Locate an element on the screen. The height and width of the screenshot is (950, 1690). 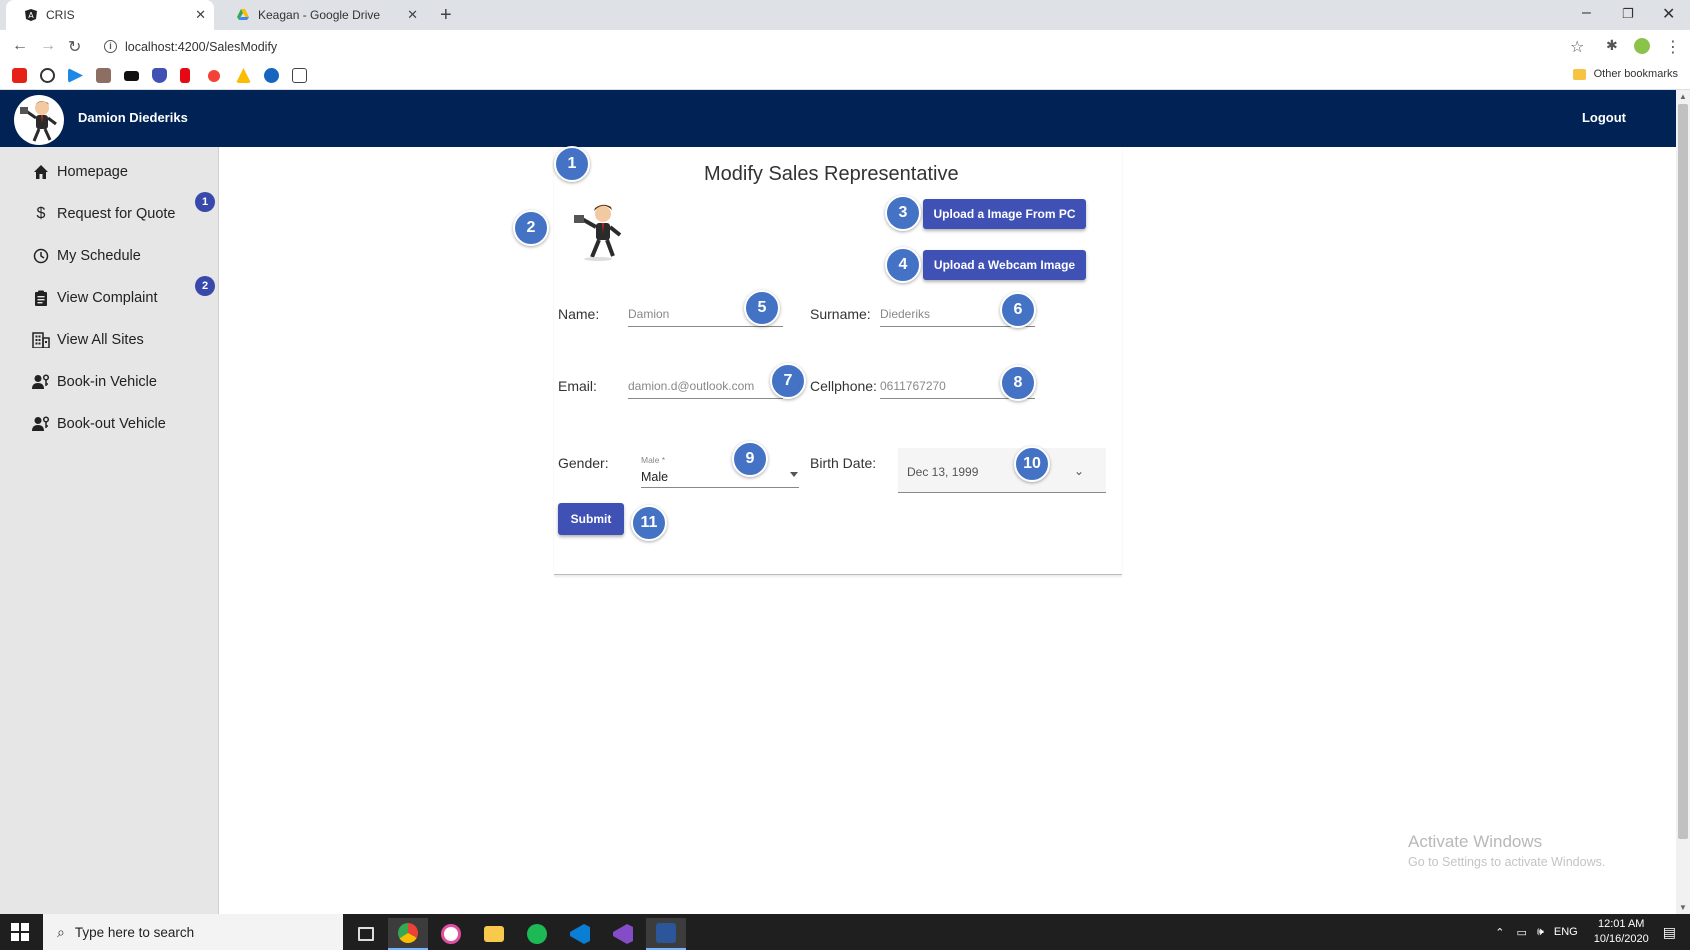
youtube-icon is located at coordinates (19, 75).